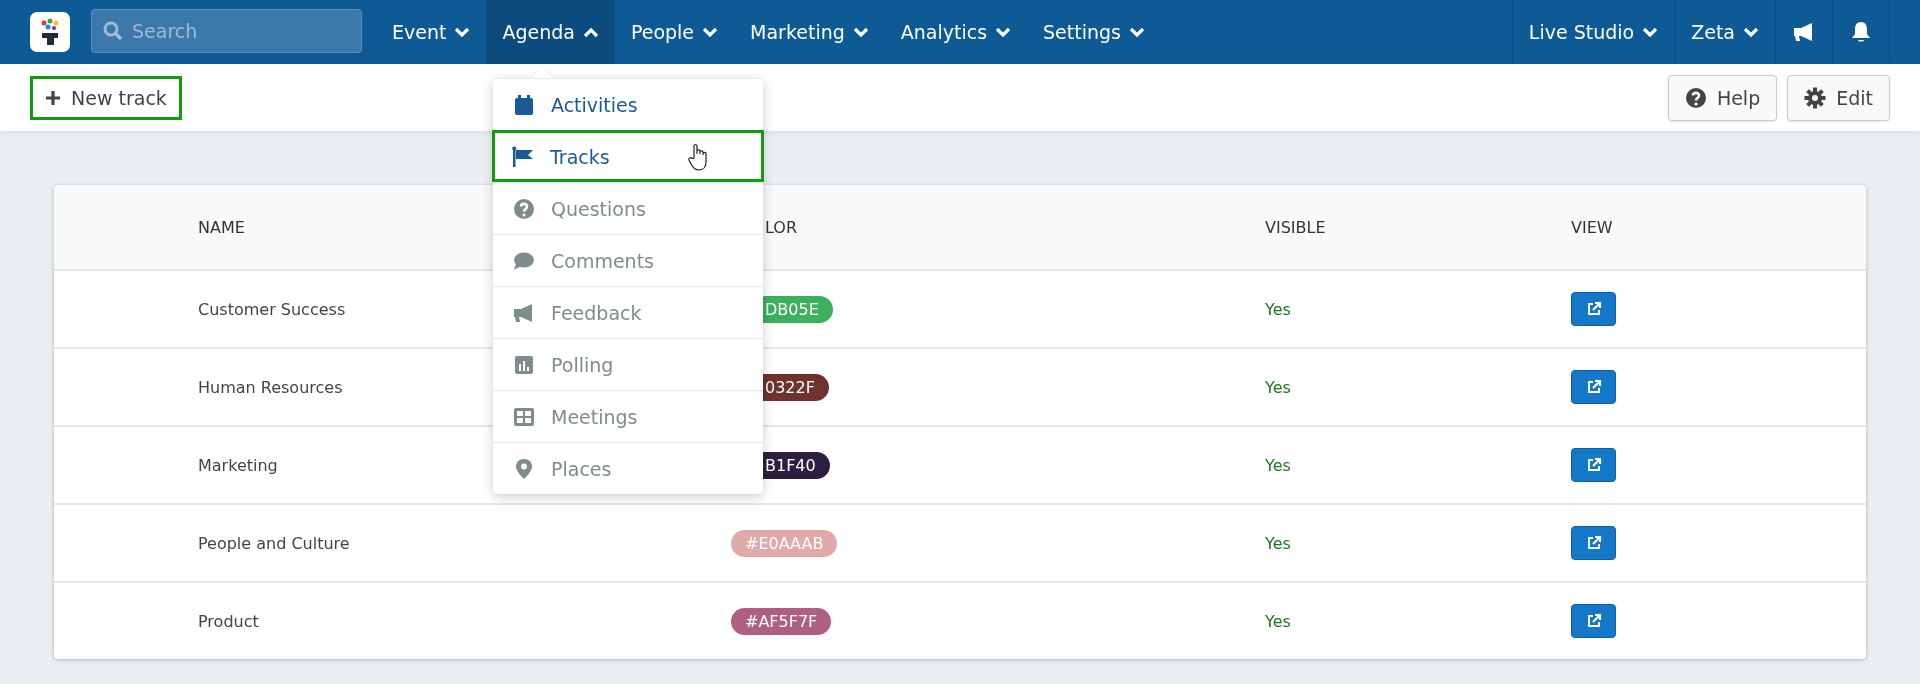 This screenshot has height=684, width=1920. Describe the element at coordinates (524, 104) in the screenshot. I see `calendar-icon` at that location.